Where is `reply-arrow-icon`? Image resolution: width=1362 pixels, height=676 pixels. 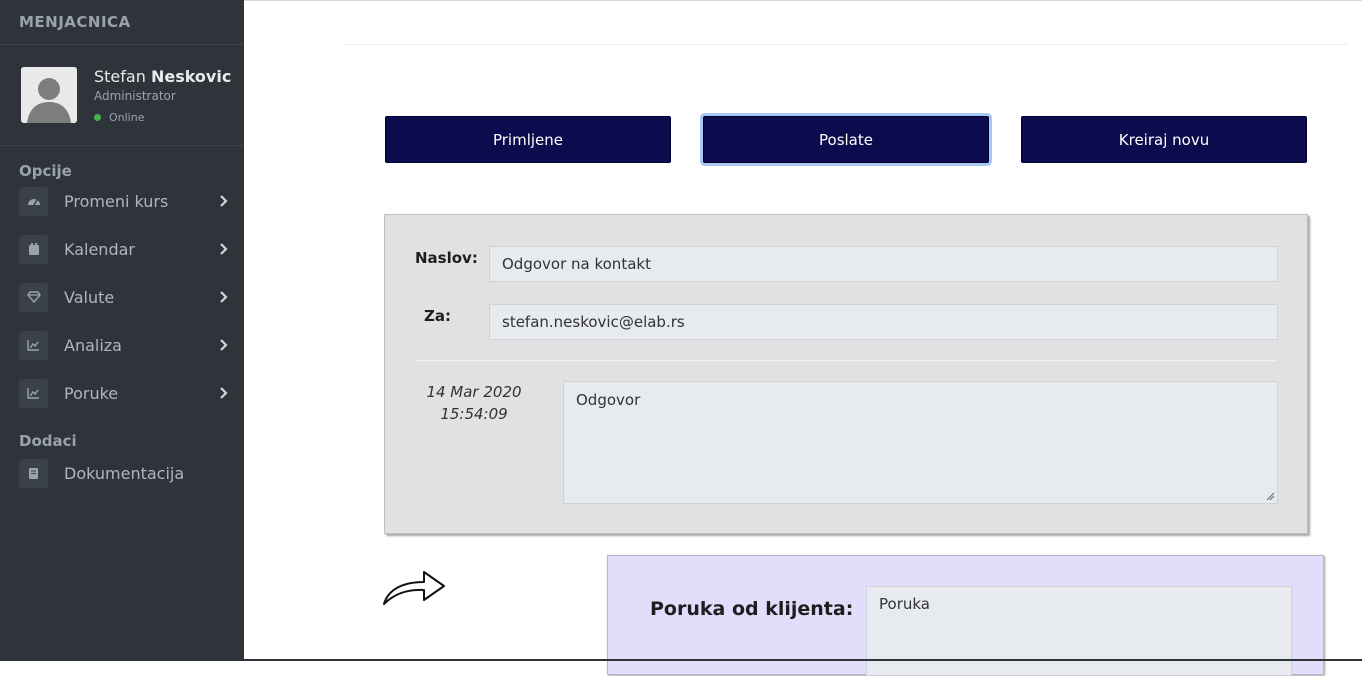
reply-arrow-icon is located at coordinates (414, 588).